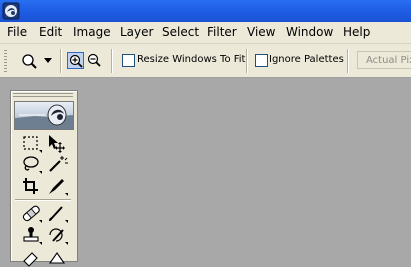 The width and height of the screenshot is (411, 267). I want to click on crop-tool-icon, so click(31, 186).